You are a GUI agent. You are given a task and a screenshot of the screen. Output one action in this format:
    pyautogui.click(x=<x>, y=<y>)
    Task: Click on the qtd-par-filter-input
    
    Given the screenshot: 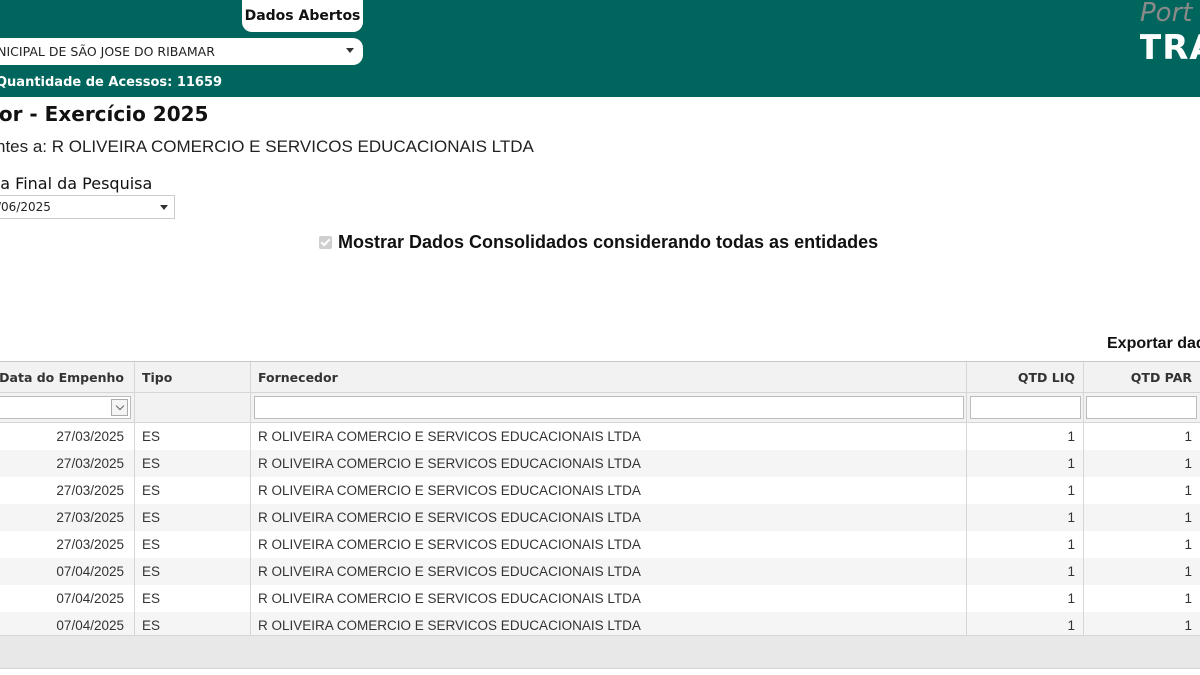 What is the action you would take?
    pyautogui.click(x=1141, y=407)
    